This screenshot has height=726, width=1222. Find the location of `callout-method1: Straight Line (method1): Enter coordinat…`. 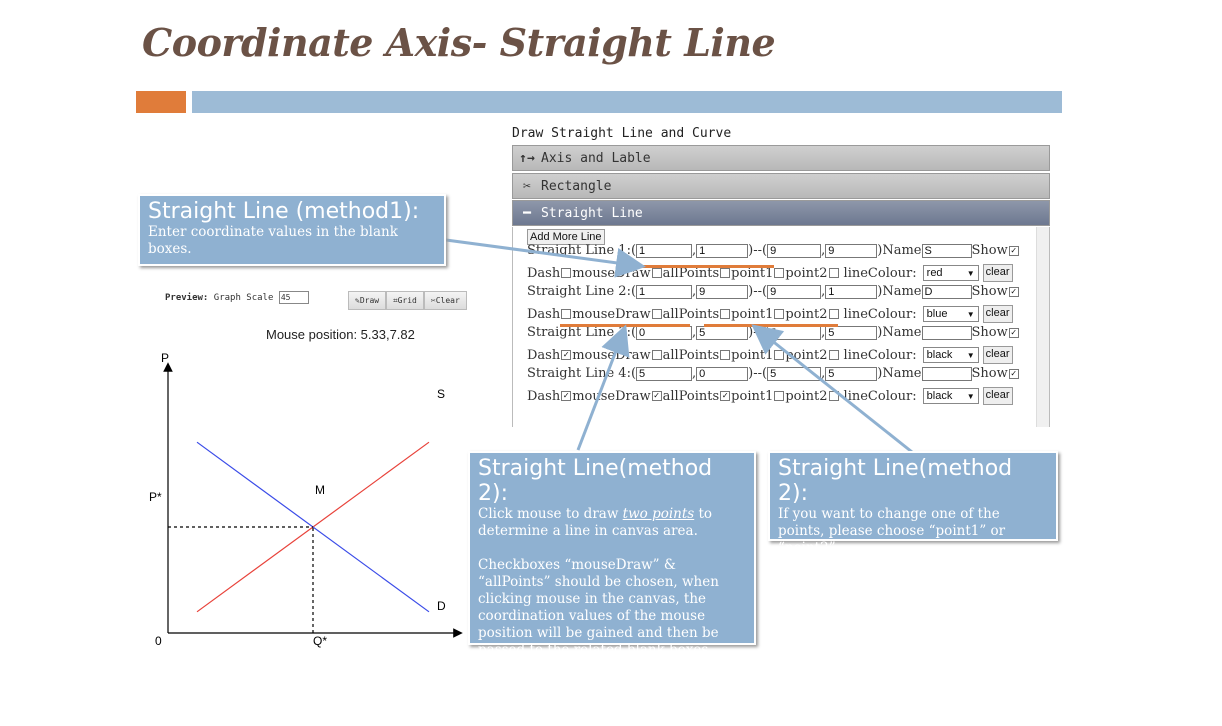

callout-method1: Straight Line (method1): Enter coordinat… is located at coordinates (292, 230).